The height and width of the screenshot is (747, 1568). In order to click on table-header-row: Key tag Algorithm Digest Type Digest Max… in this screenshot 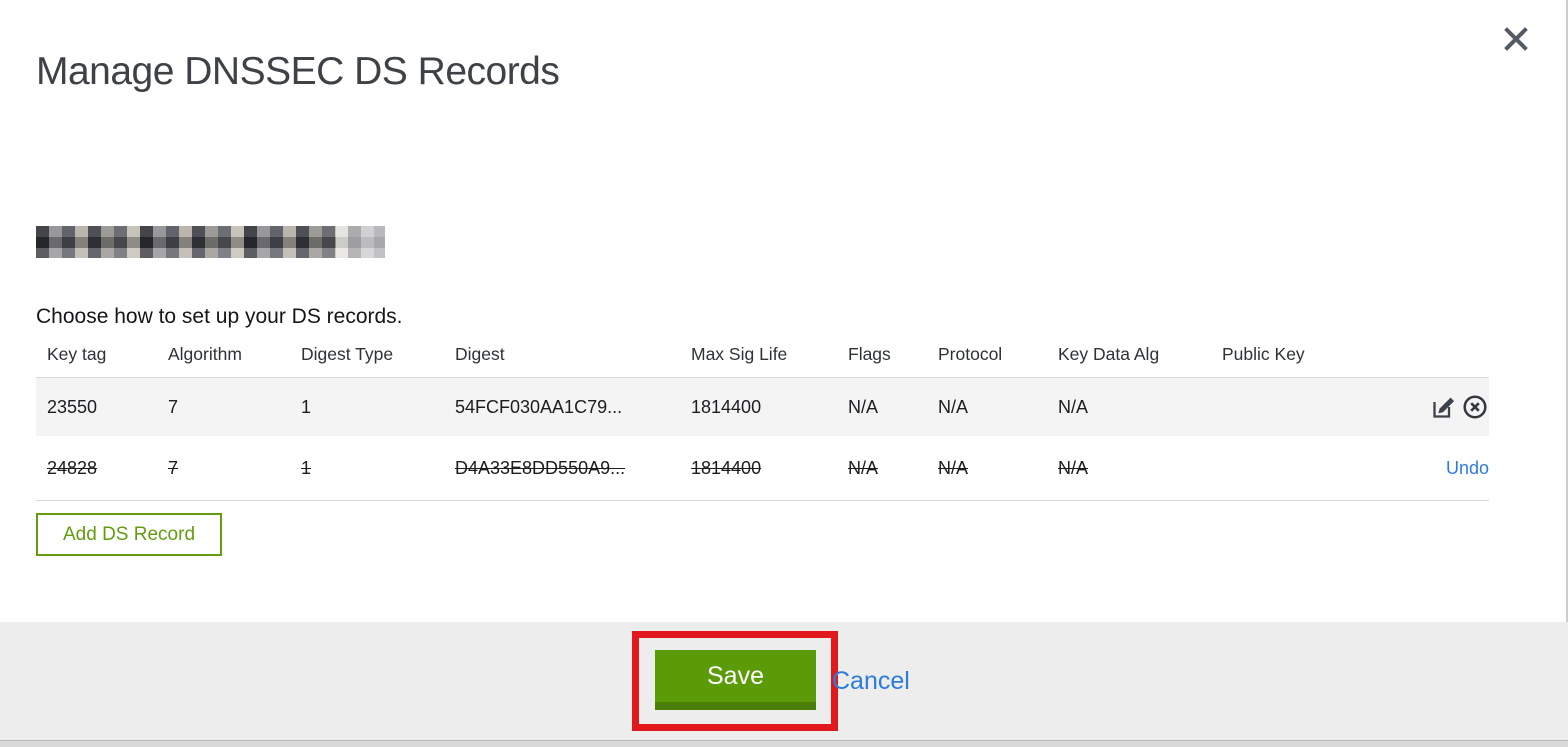, I will do `click(762, 354)`.